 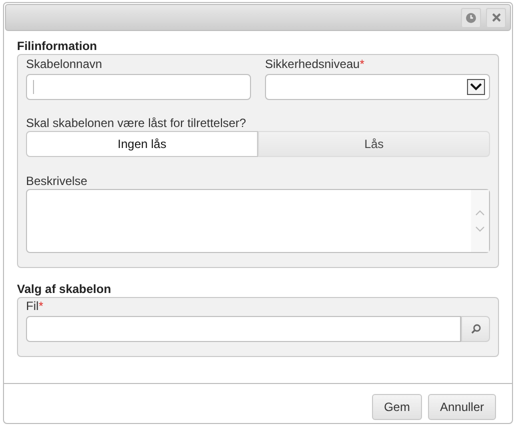 I want to click on text-cursor, so click(x=33, y=87).